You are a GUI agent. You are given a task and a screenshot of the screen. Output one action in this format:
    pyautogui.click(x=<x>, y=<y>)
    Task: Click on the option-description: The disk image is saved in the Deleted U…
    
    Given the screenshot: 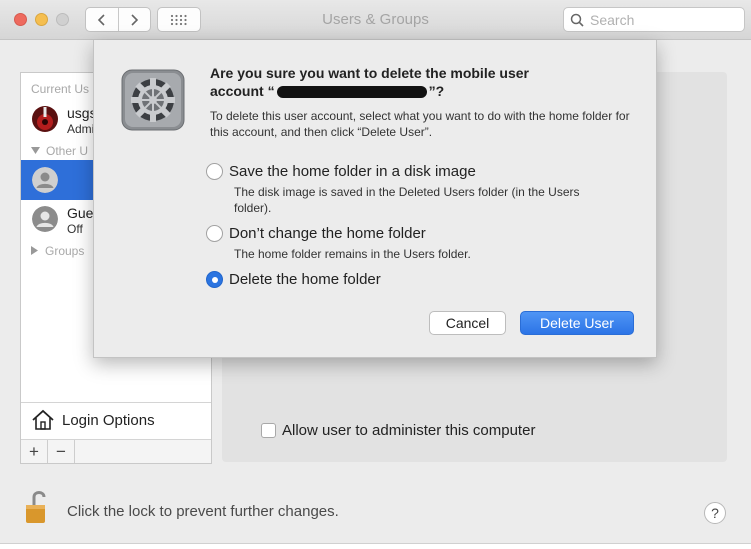 What is the action you would take?
    pyautogui.click(x=407, y=200)
    